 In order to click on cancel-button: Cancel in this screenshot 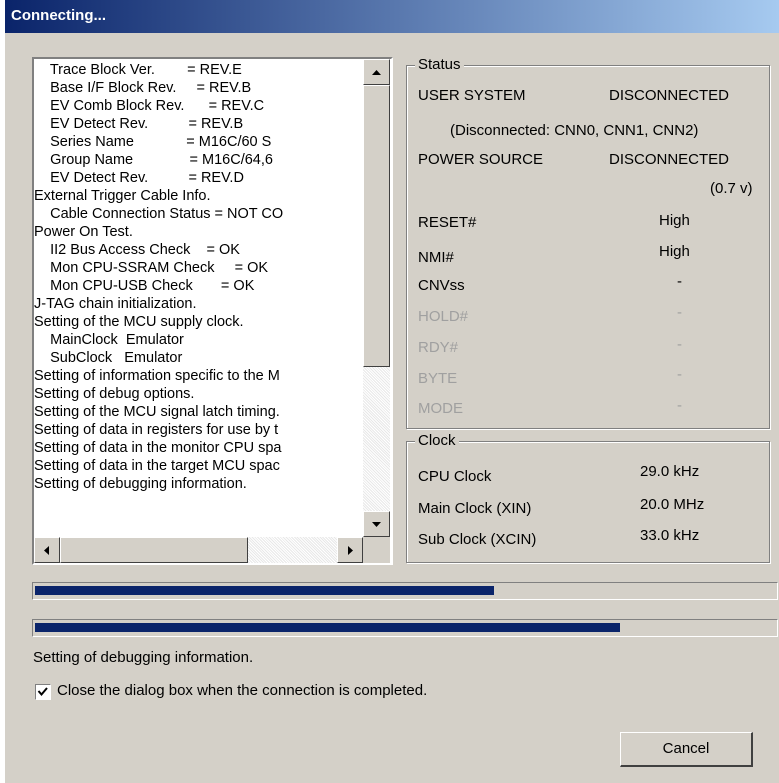, I will do `click(686, 749)`.